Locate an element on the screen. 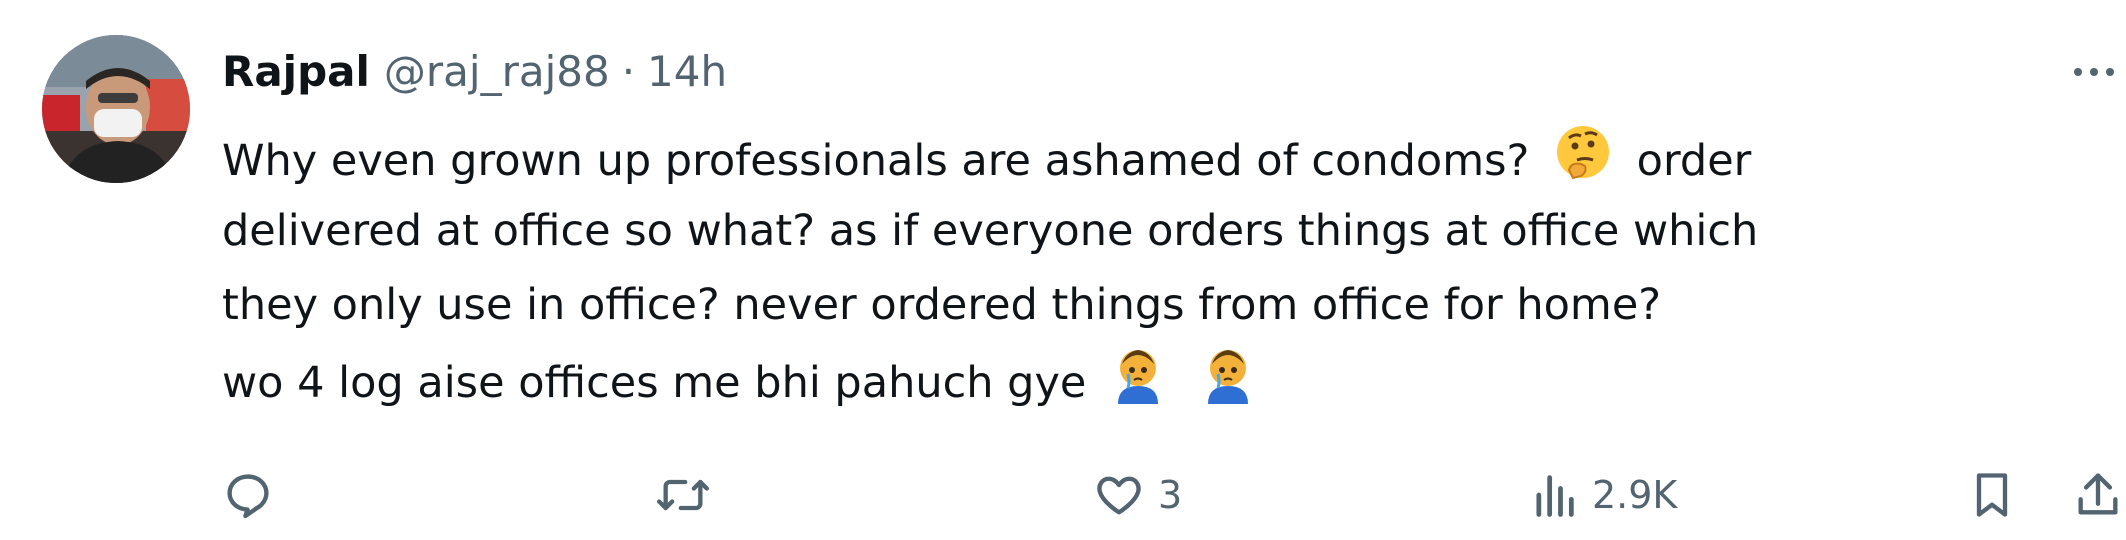 Image resolution: width=2126 pixels, height=540 pixels. more-button is located at coordinates (2100, 72).